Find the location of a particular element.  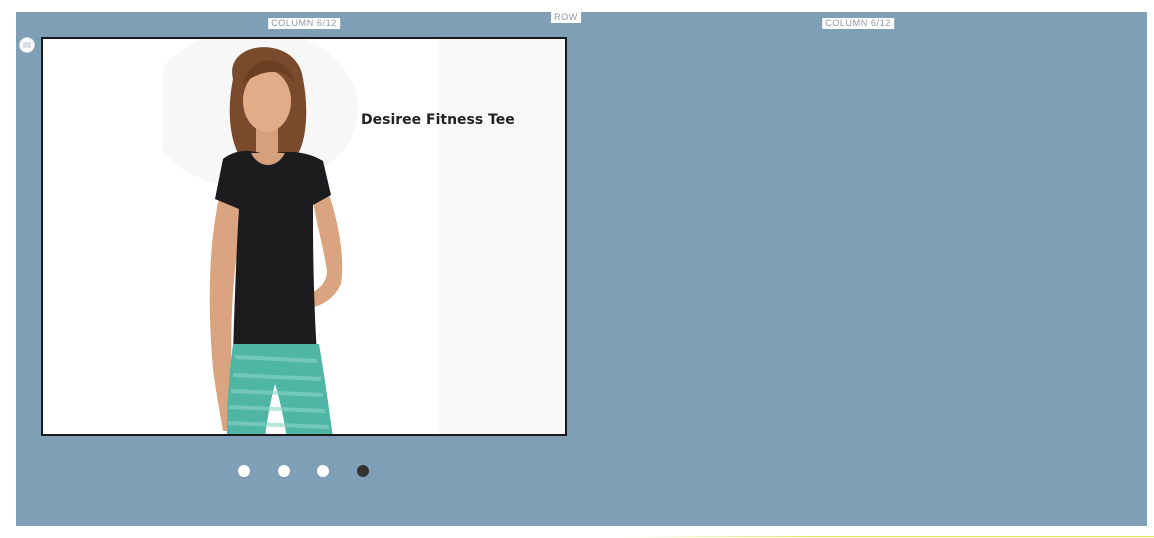

slide-background is located at coordinates (502, 236).